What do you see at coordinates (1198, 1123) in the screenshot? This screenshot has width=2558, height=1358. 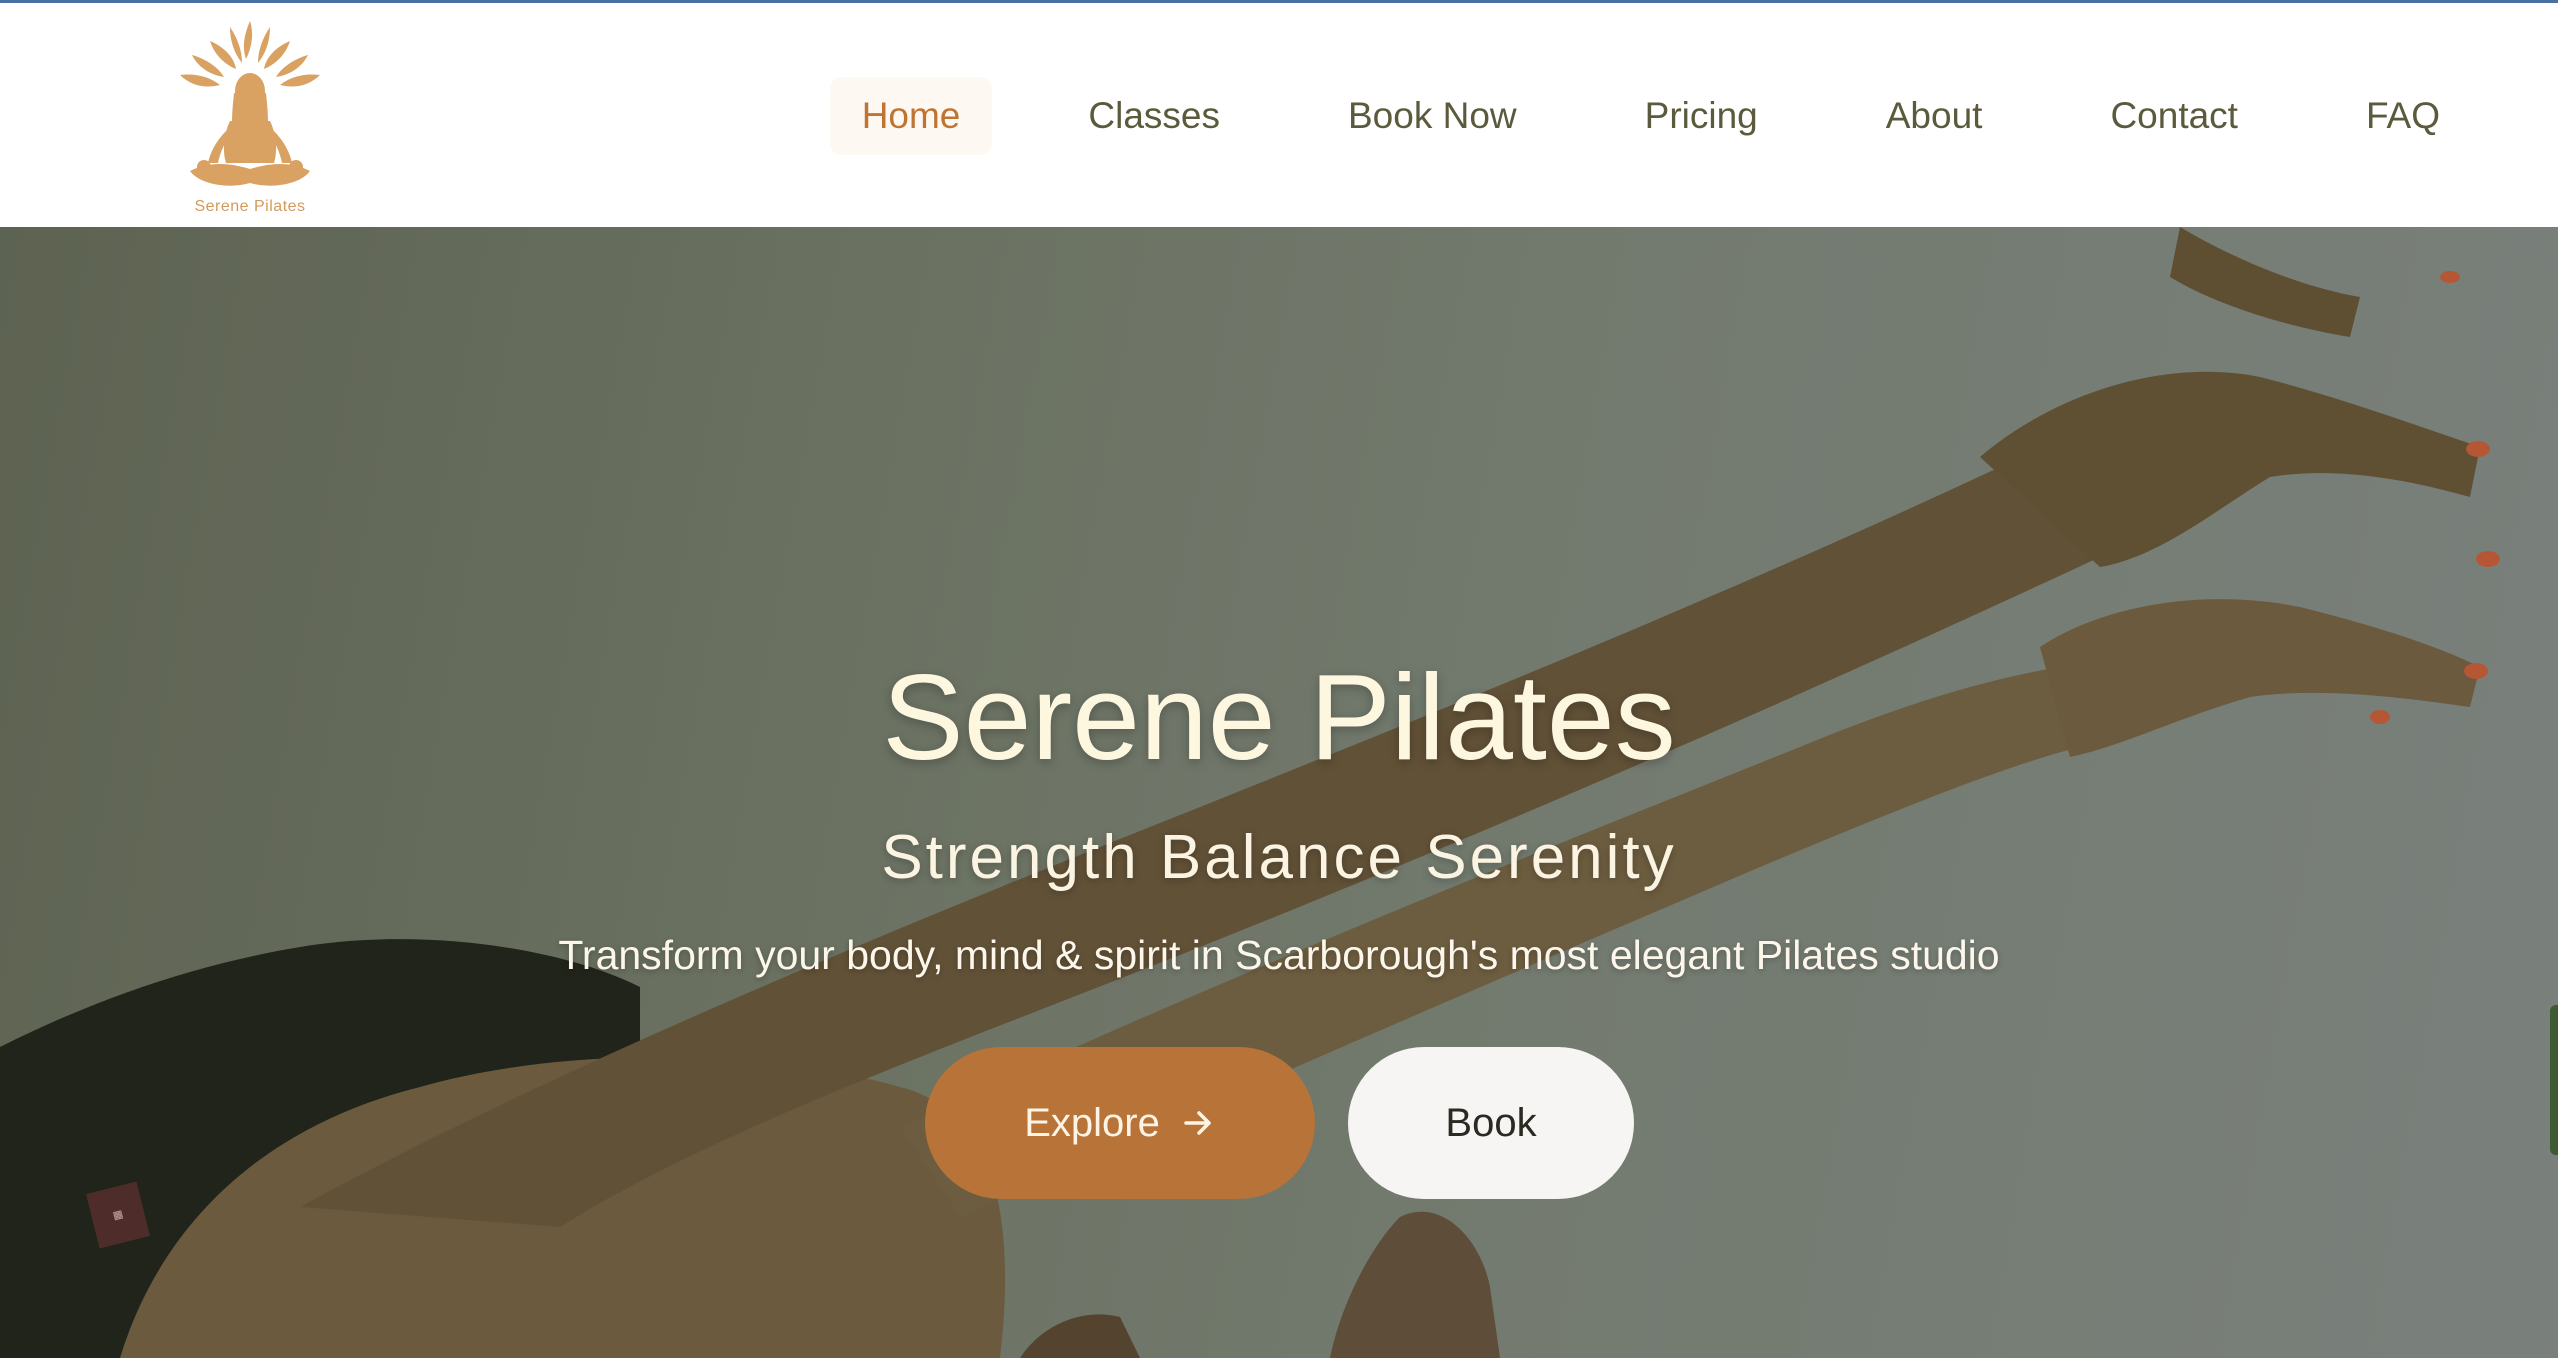 I see `arrow-right-icon` at bounding box center [1198, 1123].